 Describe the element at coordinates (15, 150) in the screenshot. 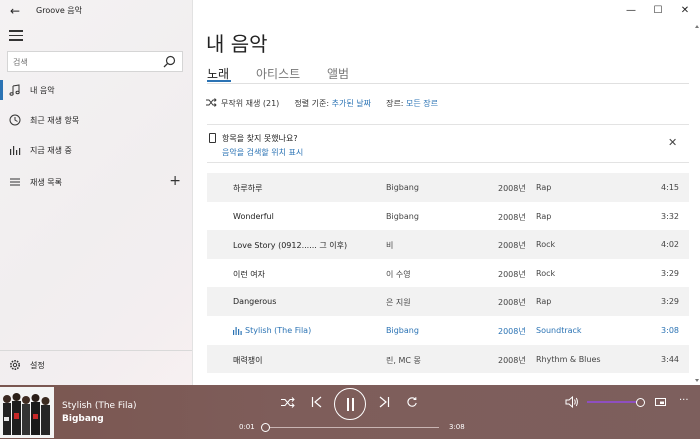

I see `bars-icon` at that location.